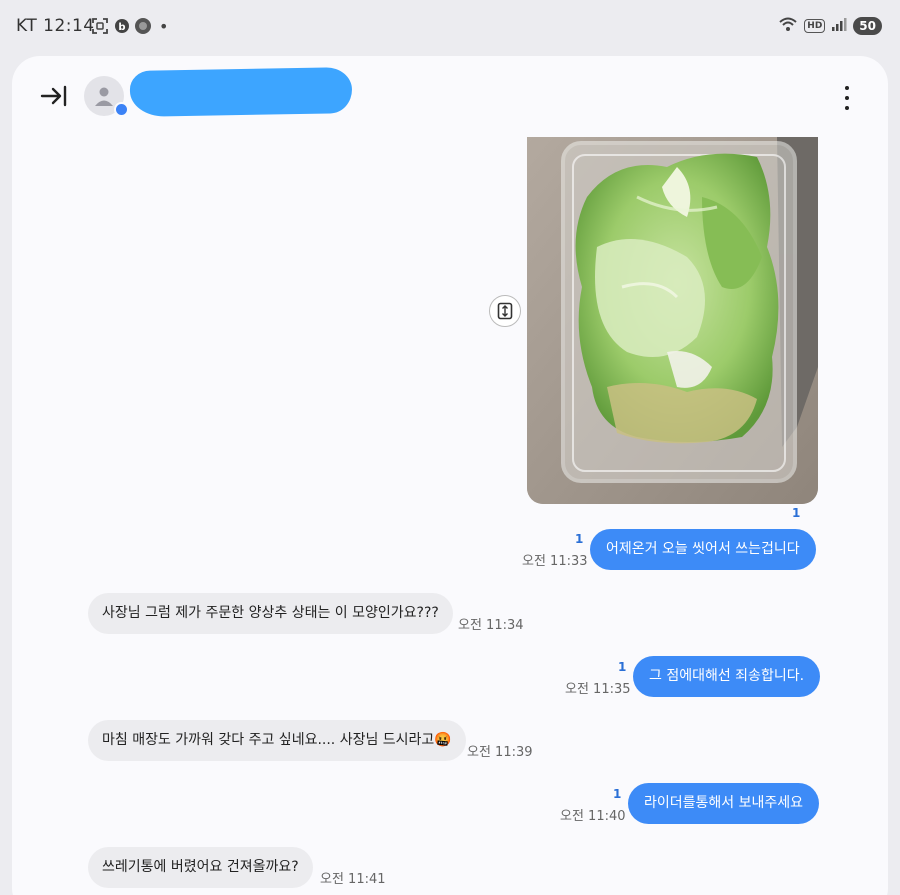  Describe the element at coordinates (104, 96) in the screenshot. I see `person-icon` at that location.